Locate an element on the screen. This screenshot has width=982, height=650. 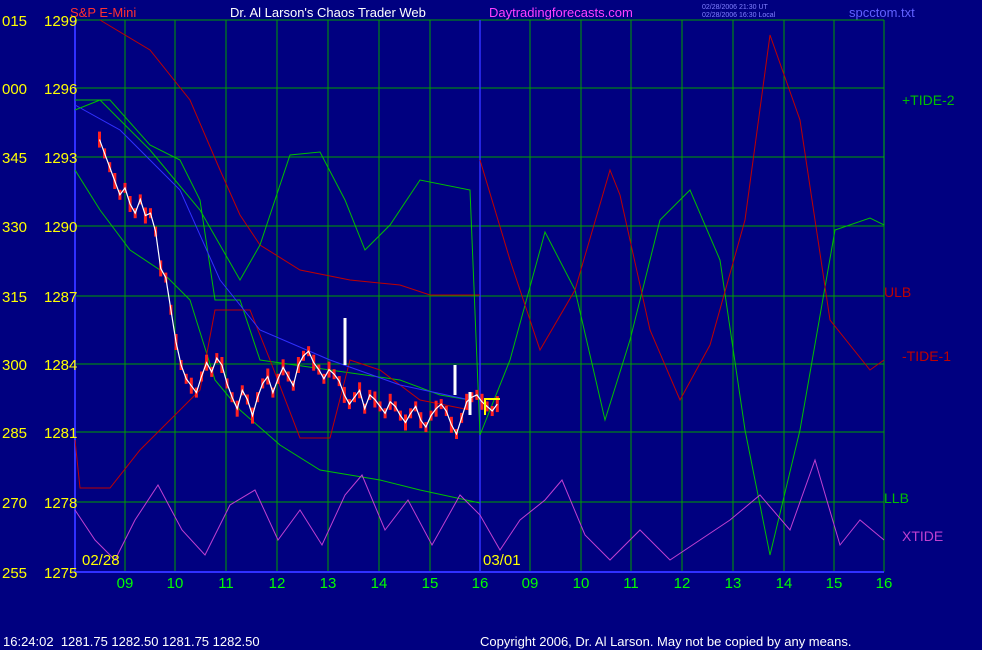
y-tick-price-label: 1290 is located at coordinates (60, 227).